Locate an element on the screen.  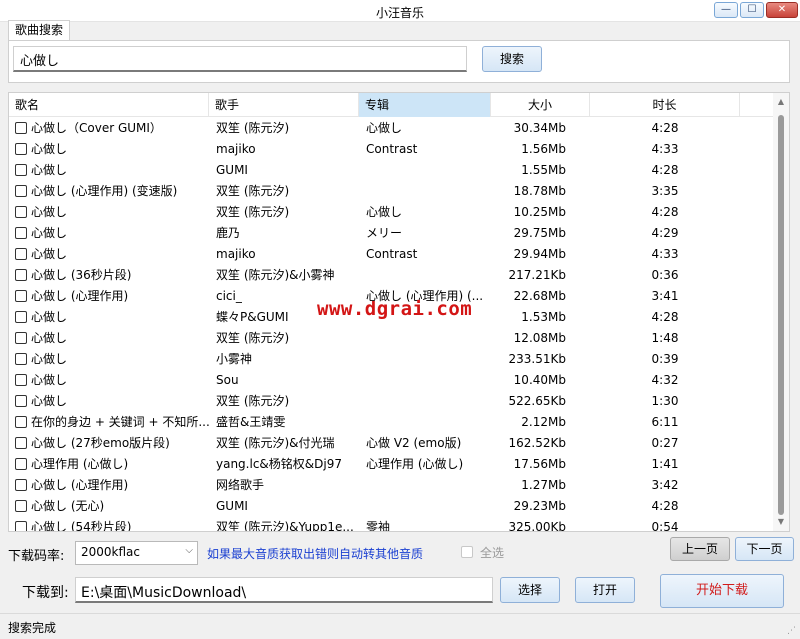
cell-file-size: 1.53Mb is located at coordinates (543, 317).